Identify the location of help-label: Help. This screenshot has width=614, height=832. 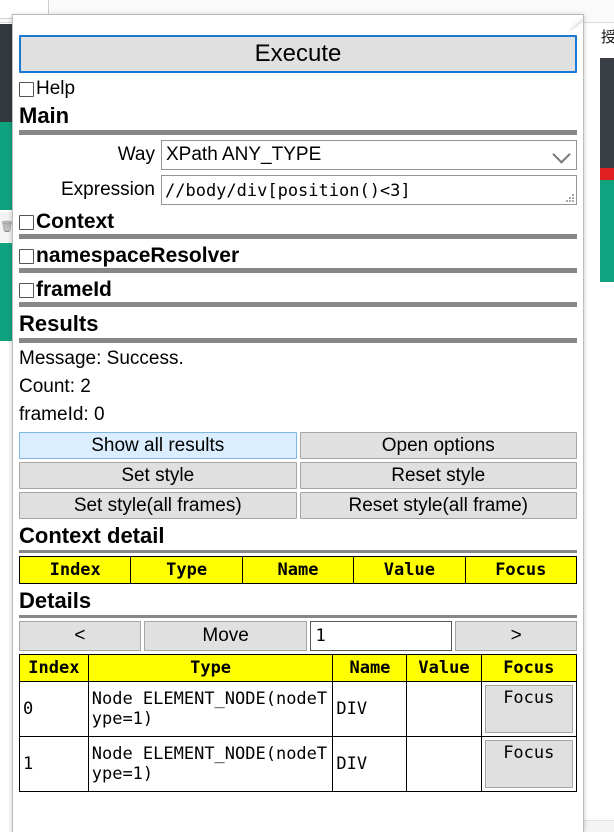
(56, 88).